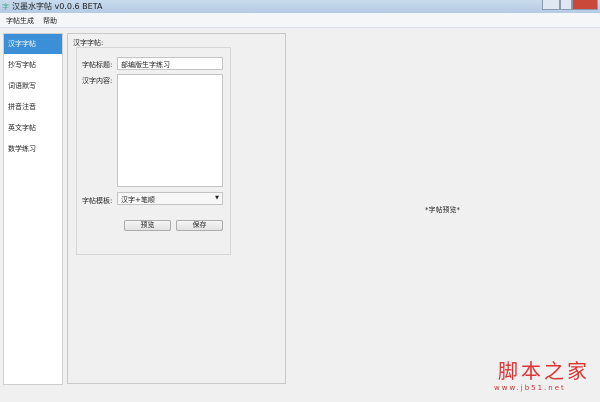  What do you see at coordinates (551, 5) in the screenshot?
I see `minimize-button` at bounding box center [551, 5].